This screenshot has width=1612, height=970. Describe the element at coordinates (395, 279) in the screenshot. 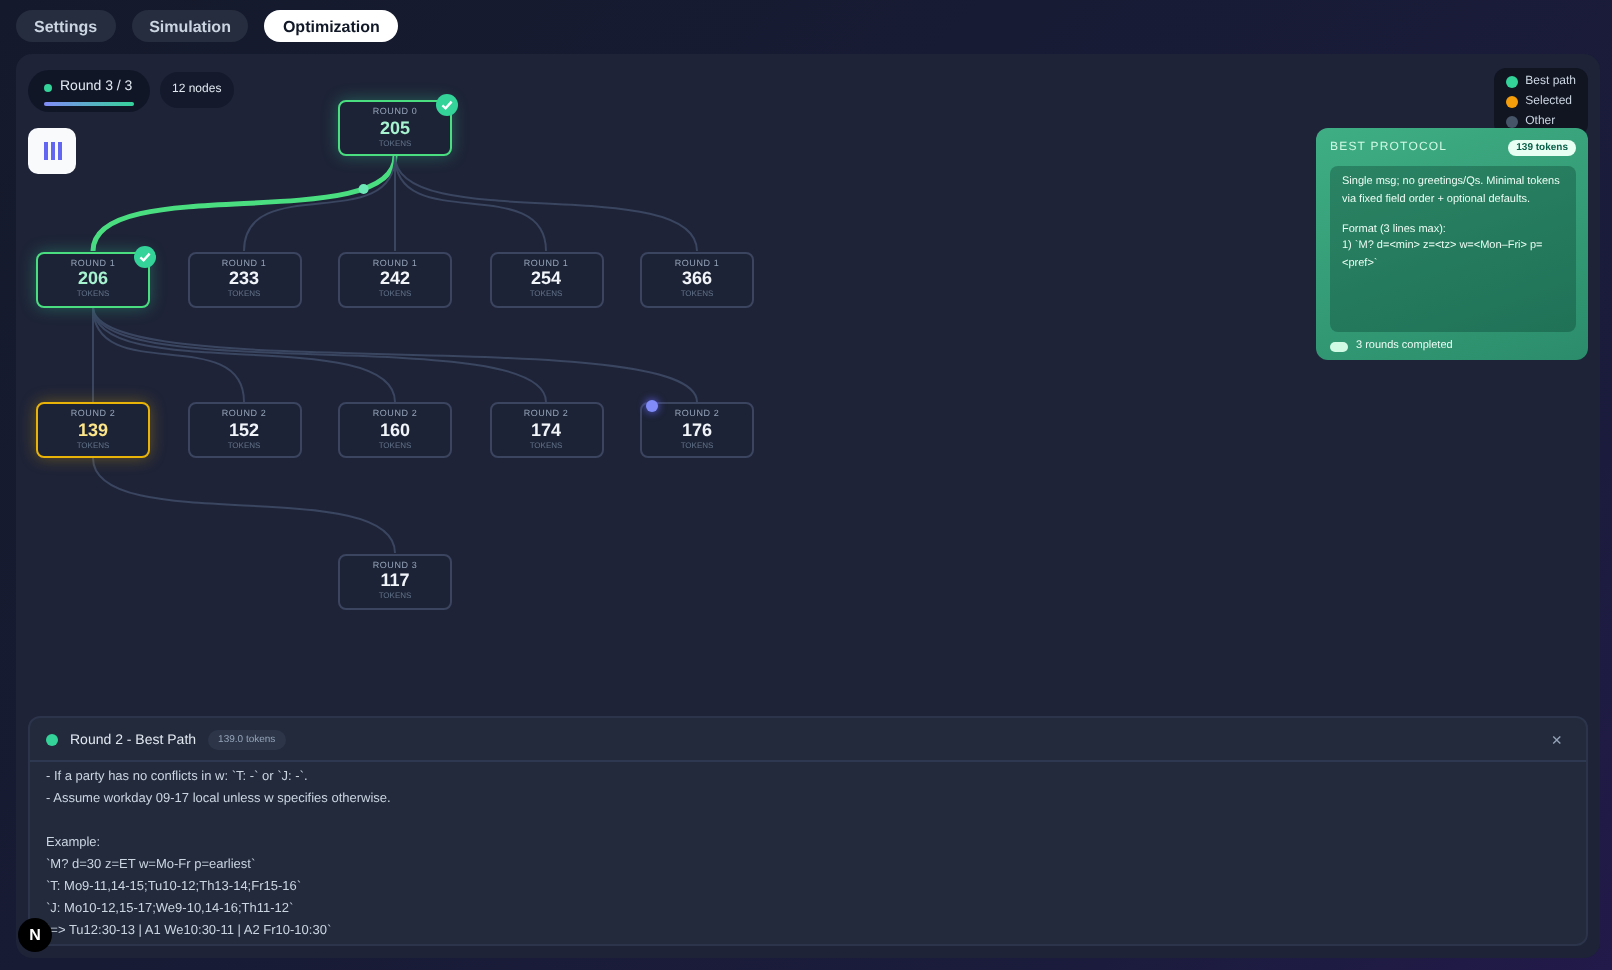

I see `node-token-count: 242` at that location.